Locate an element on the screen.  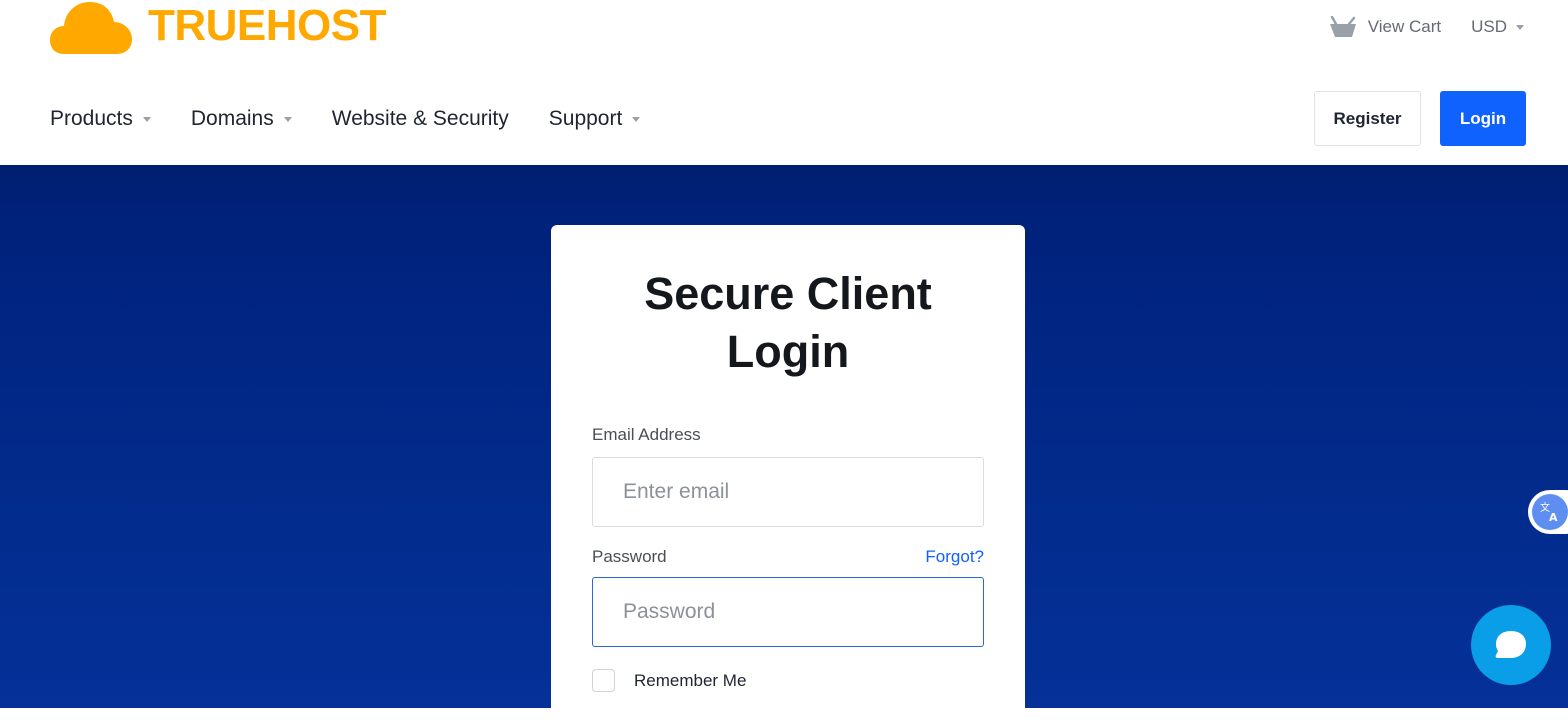
chat-icon is located at coordinates (1510, 644).